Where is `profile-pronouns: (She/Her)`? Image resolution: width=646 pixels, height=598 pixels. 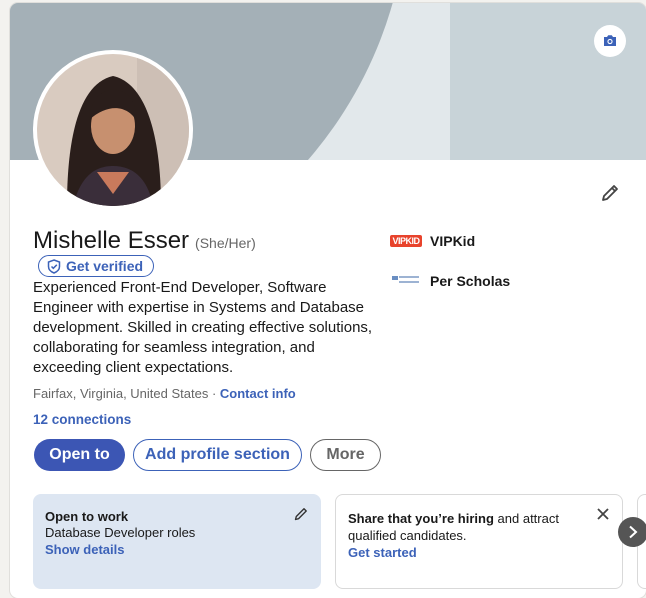
profile-pronouns: (She/Her) is located at coordinates (225, 243).